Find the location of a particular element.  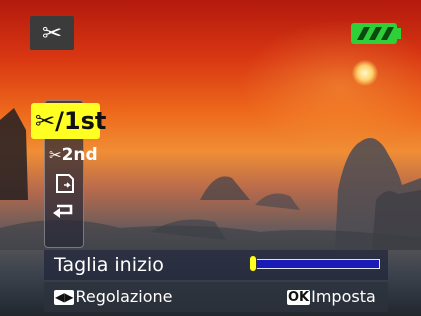

trim-slider-track is located at coordinates (316, 264).